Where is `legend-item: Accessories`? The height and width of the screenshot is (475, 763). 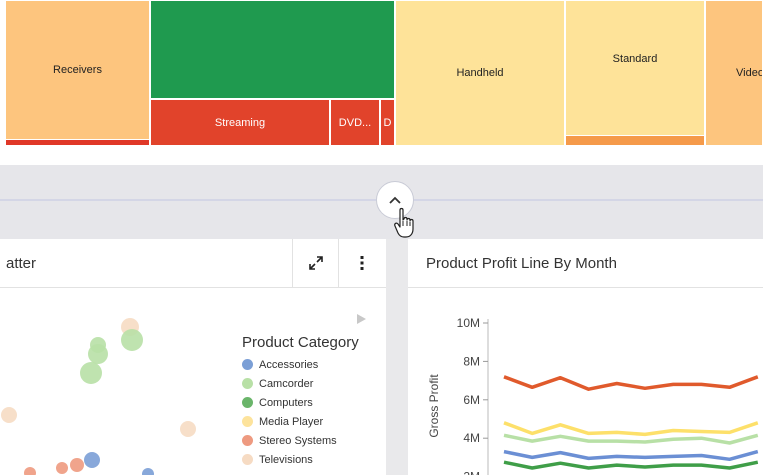 legend-item: Accessories is located at coordinates (280, 365).